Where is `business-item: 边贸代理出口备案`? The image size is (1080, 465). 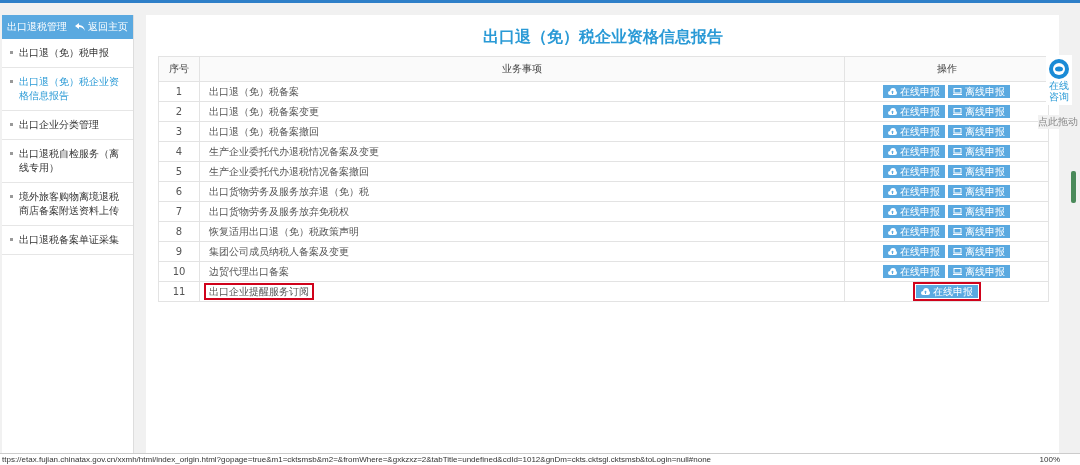
business-item: 边贸代理出口备案 is located at coordinates (249, 272).